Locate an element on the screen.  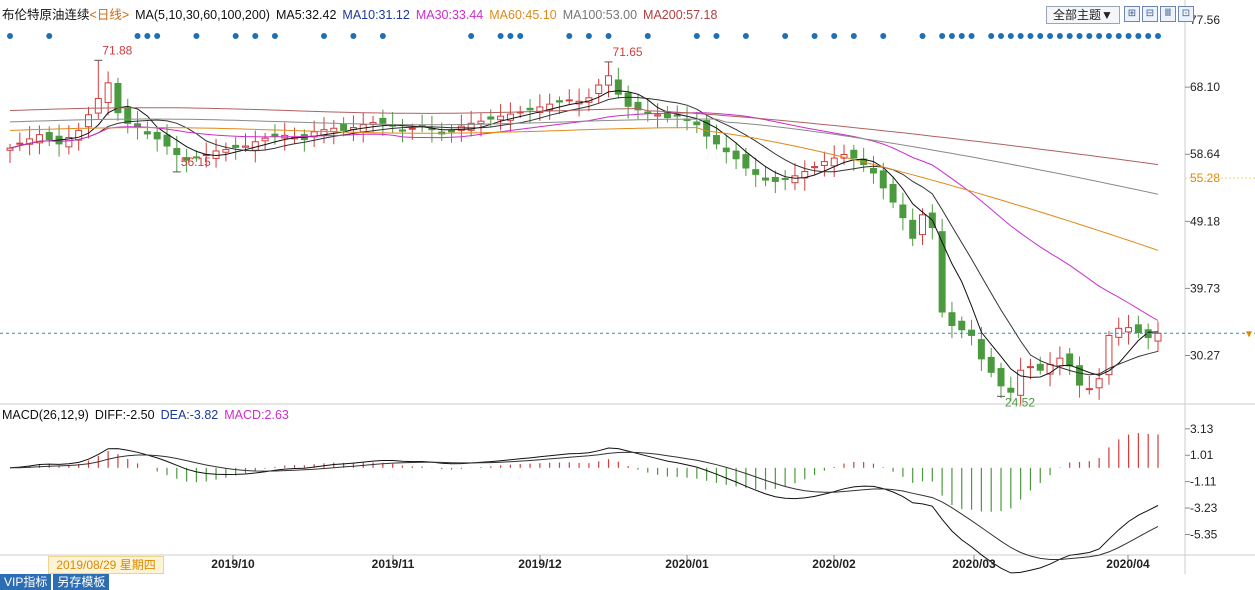
macd-diff: DIFF:-2.50 is located at coordinates (124, 415).